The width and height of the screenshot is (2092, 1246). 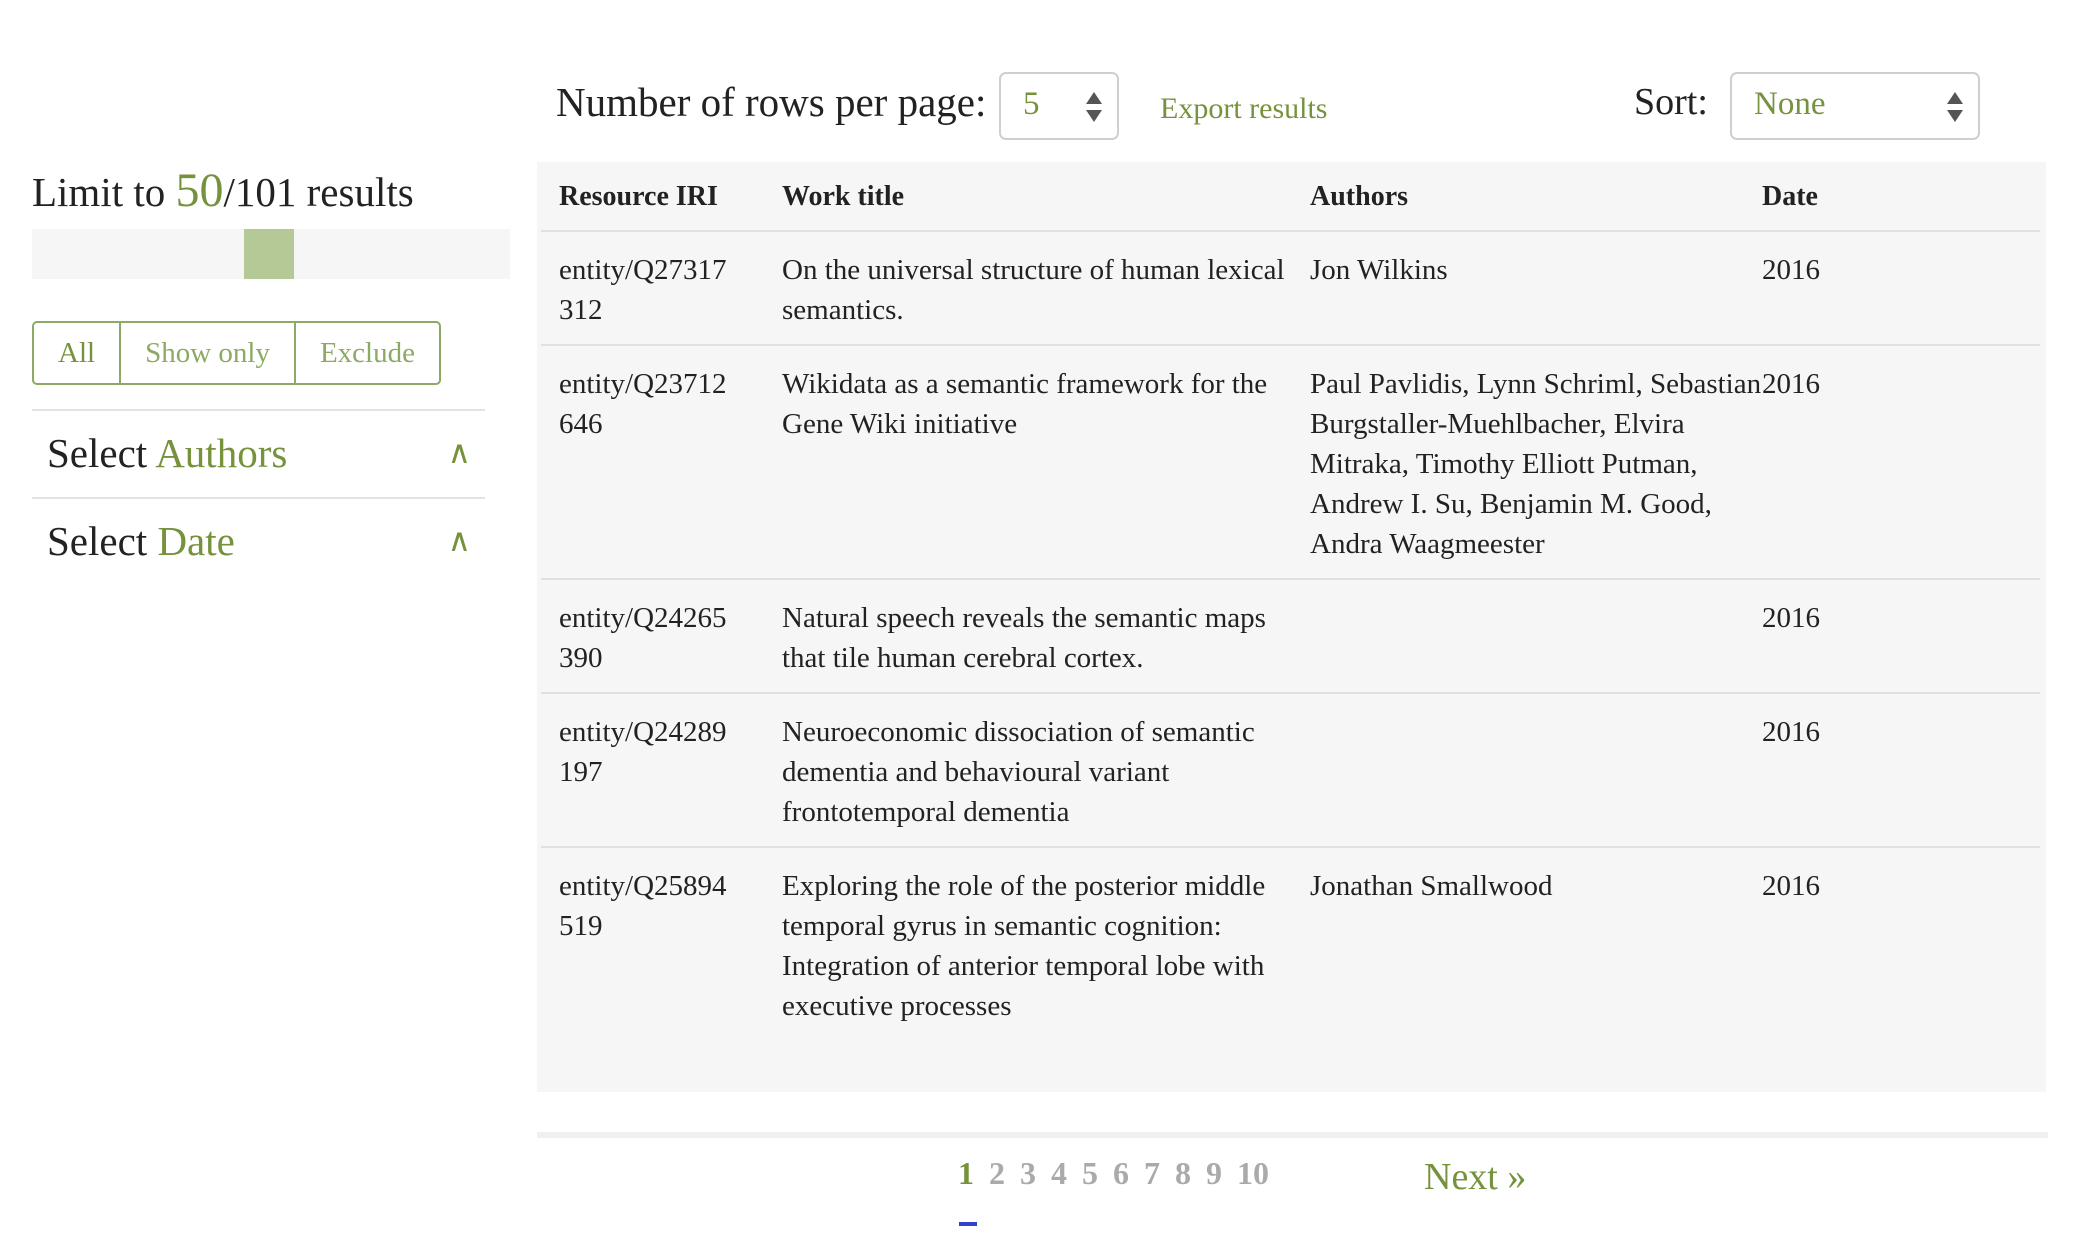 I want to click on column-header-work-title: Work title, so click(x=1046, y=196).